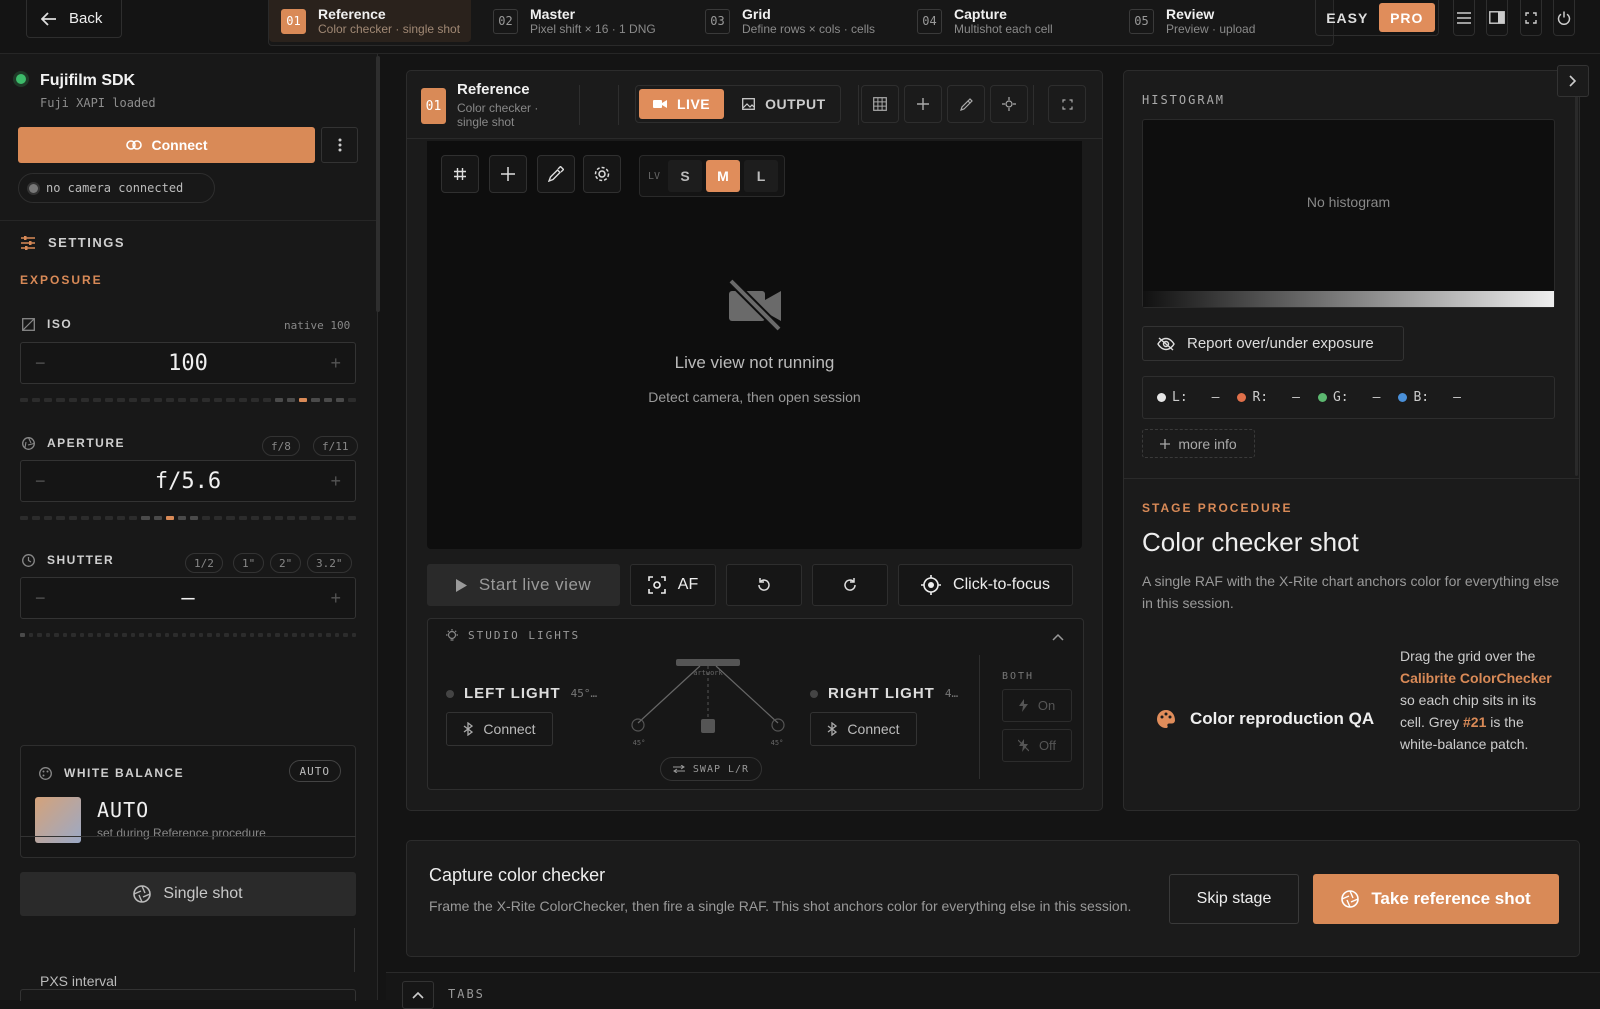 This screenshot has width=1600, height=1009. What do you see at coordinates (1018, 676) in the screenshot?
I see `both-lights-label: BOTH` at bounding box center [1018, 676].